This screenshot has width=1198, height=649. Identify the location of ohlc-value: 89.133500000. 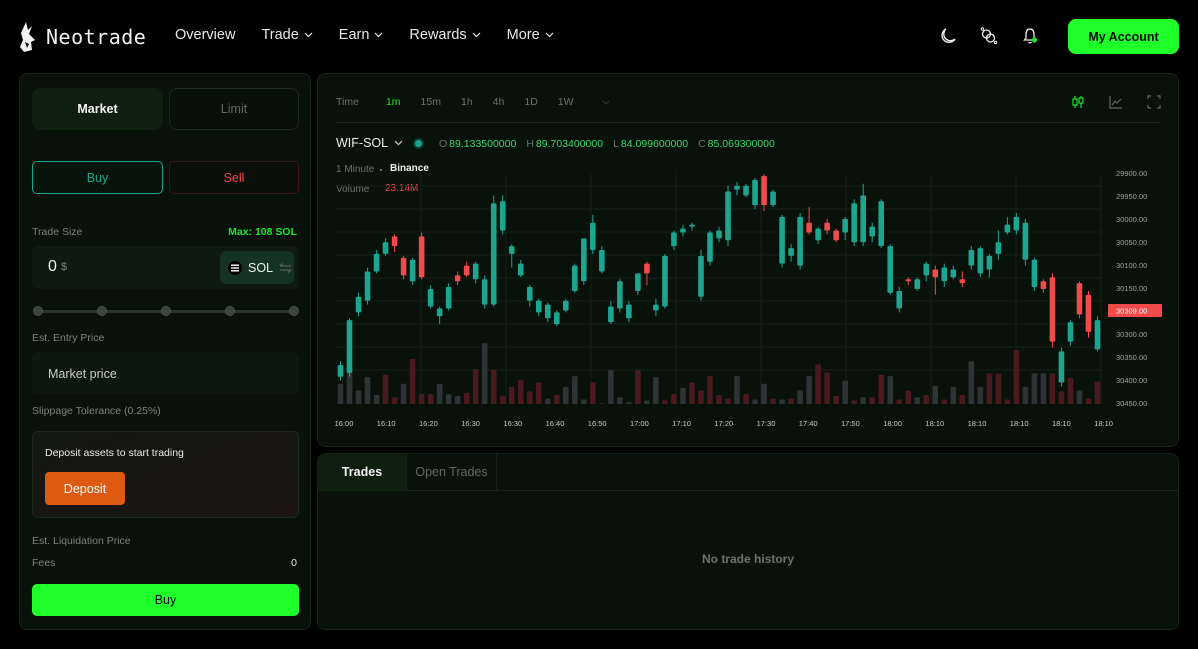
(483, 144).